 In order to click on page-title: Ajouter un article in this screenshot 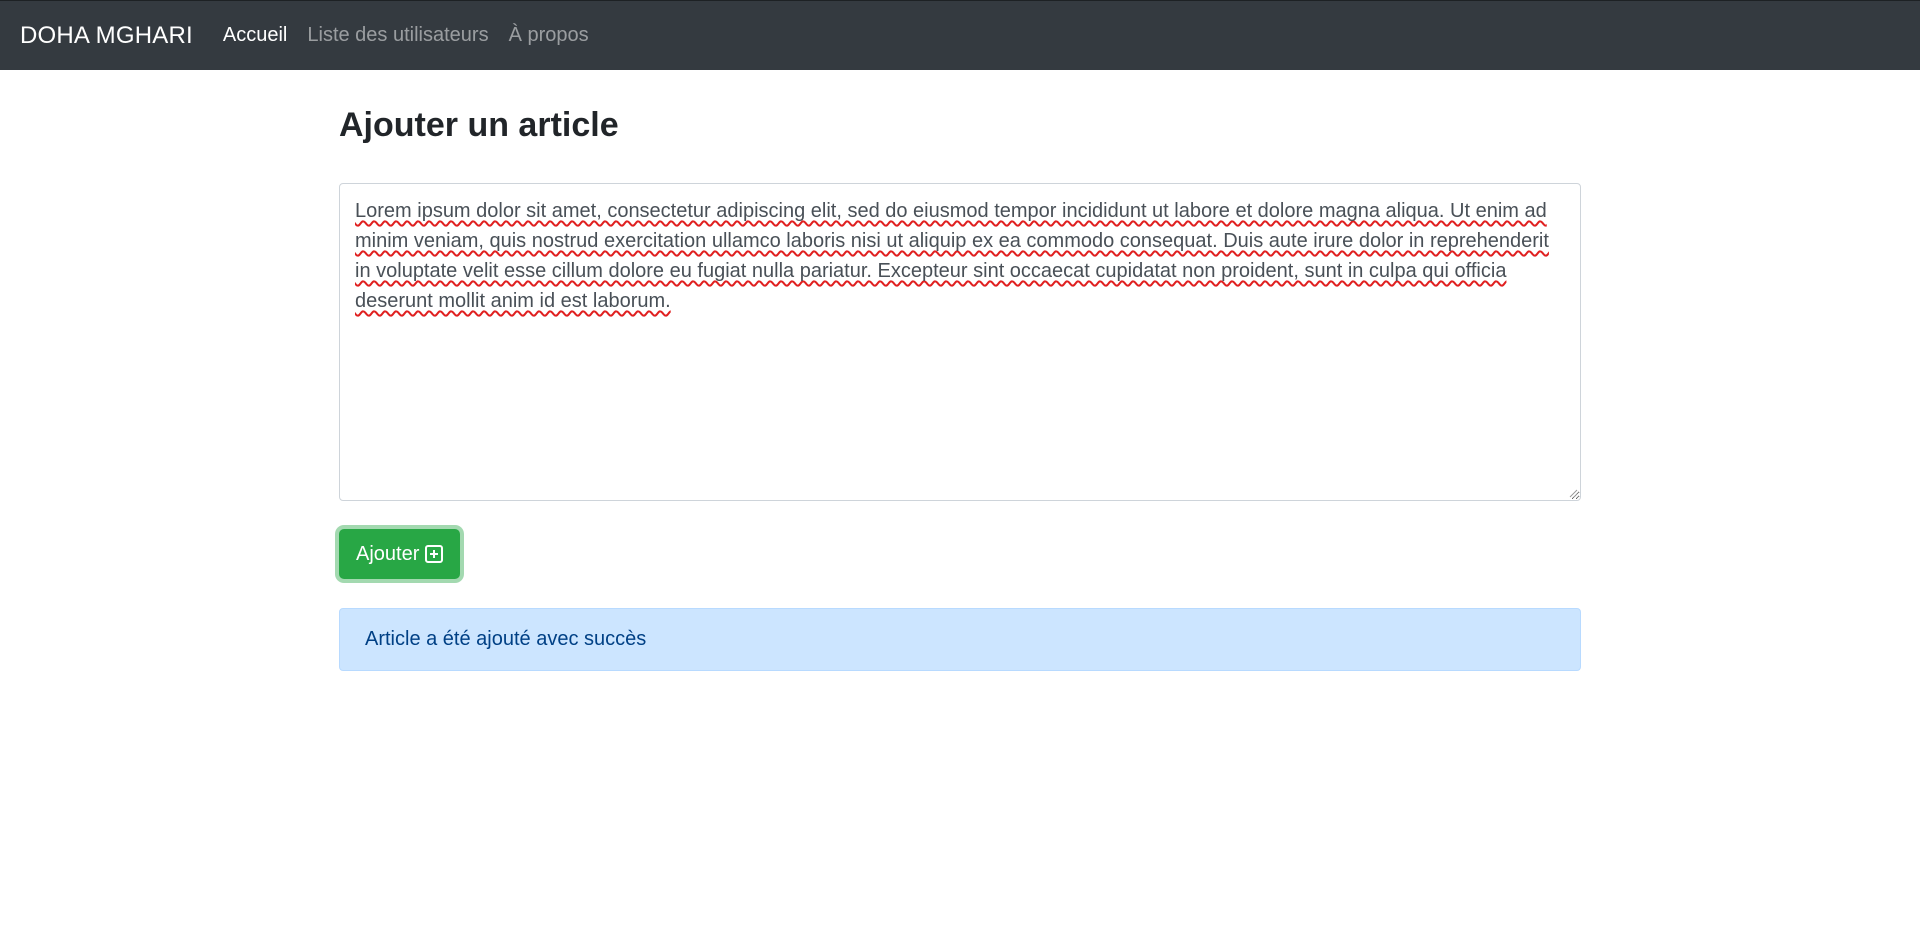, I will do `click(479, 125)`.